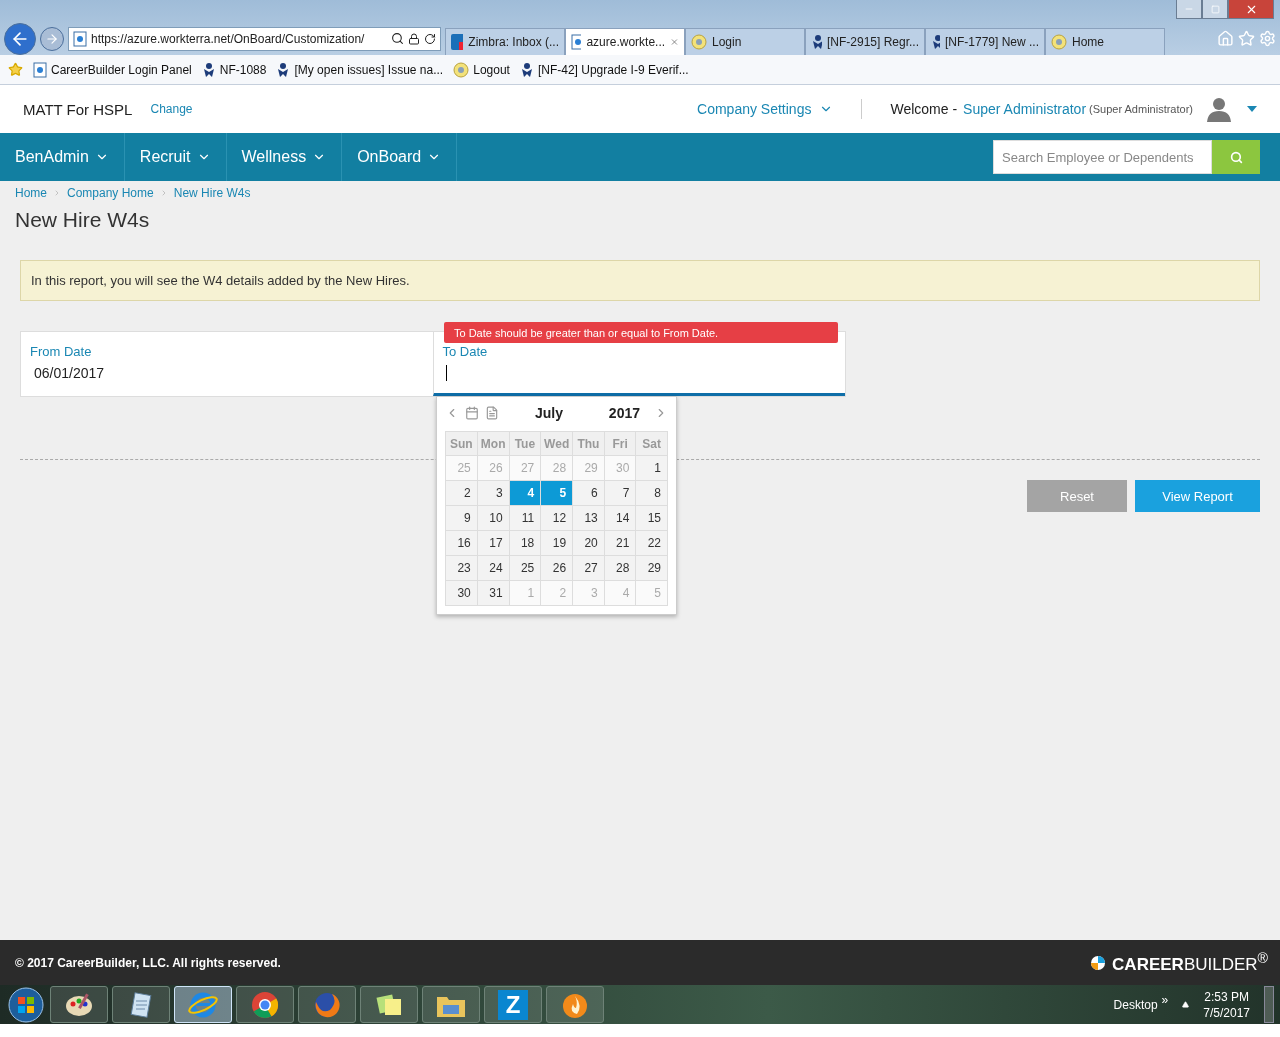 Image resolution: width=1280 pixels, height=1037 pixels. What do you see at coordinates (754, 109) in the screenshot?
I see `company-settings-menu: Company Settings` at bounding box center [754, 109].